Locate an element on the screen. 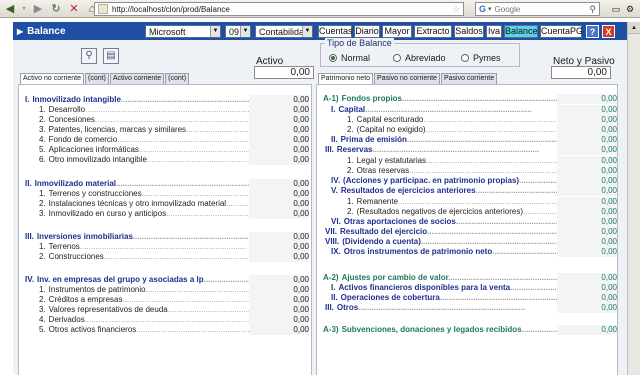 The height and width of the screenshot is (375, 640). chevron-down-icon: ▼ is located at coordinates (307, 31).